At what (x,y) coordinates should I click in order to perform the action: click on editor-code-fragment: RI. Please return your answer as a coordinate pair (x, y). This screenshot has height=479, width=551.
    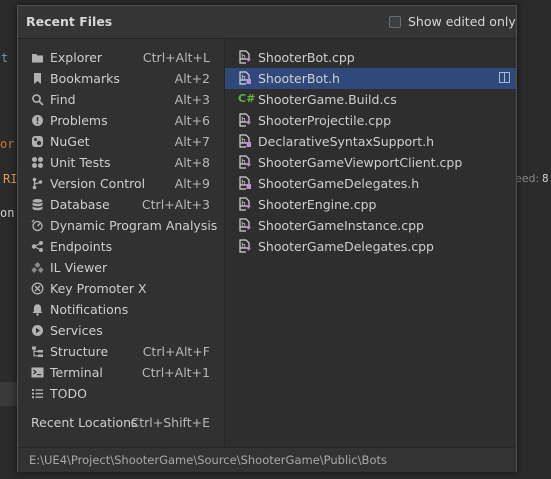
    Looking at the image, I should click on (10, 179).